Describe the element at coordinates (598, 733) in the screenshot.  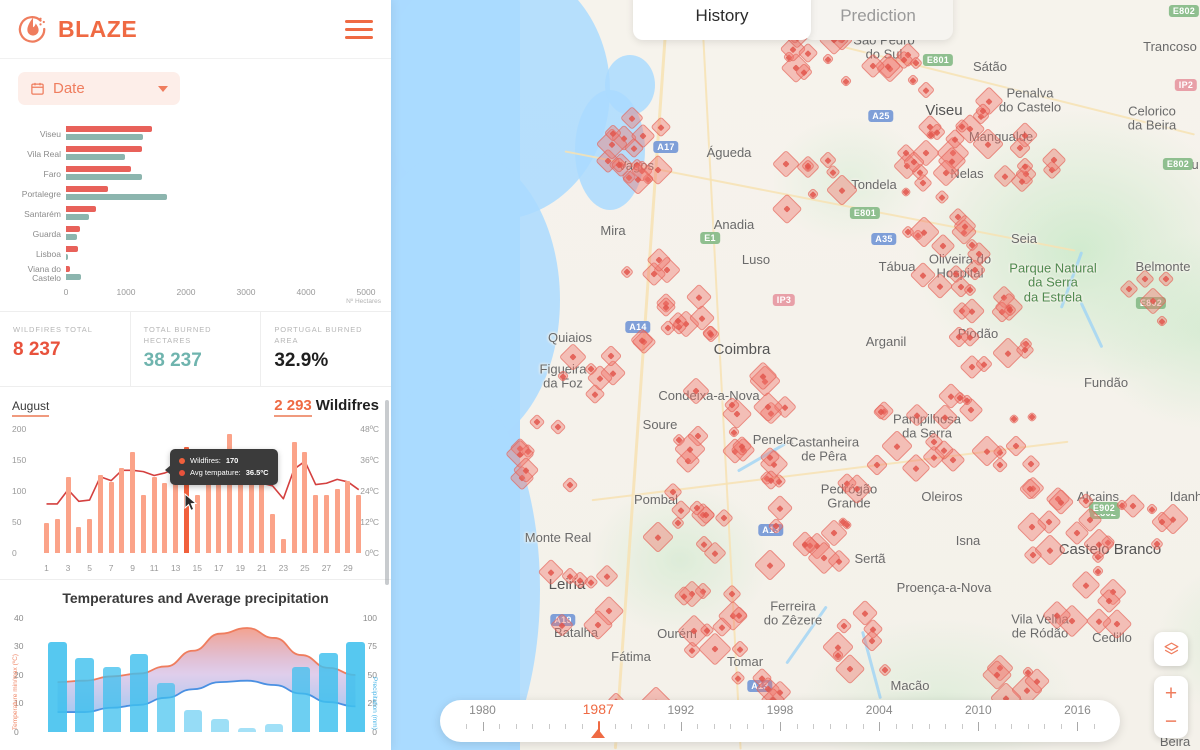
I see `timeline-handle` at that location.